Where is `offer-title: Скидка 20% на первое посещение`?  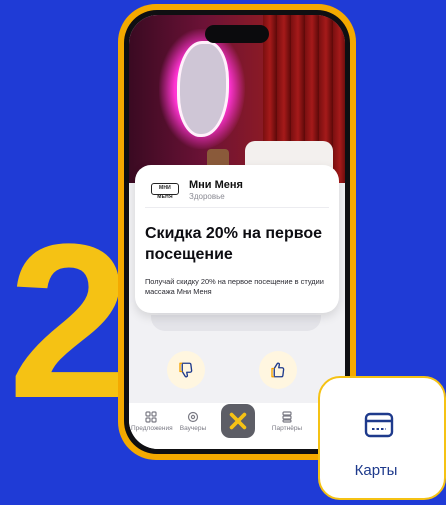 offer-title: Скидка 20% на первое посещение is located at coordinates (234, 244).